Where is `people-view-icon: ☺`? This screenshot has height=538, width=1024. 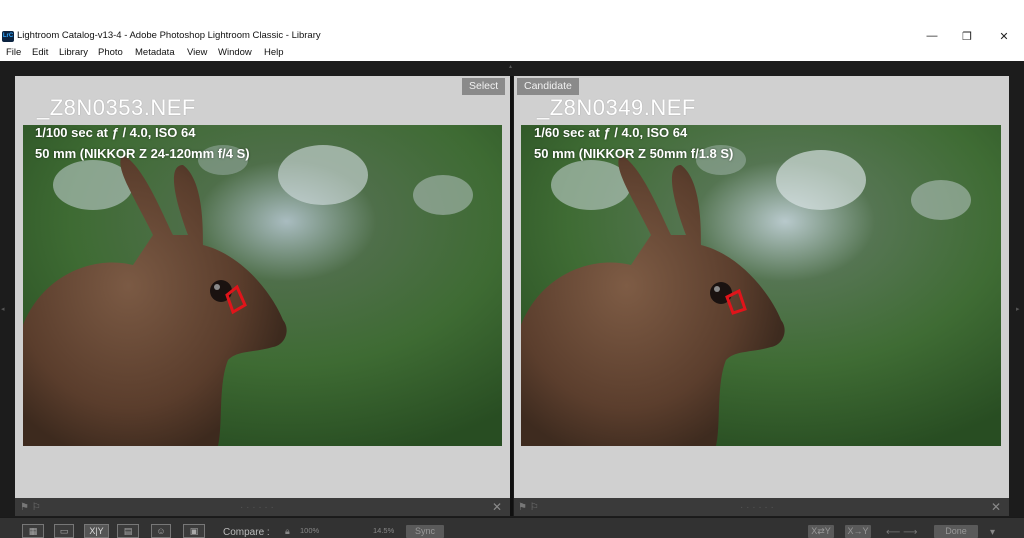
people-view-icon: ☺ is located at coordinates (161, 531).